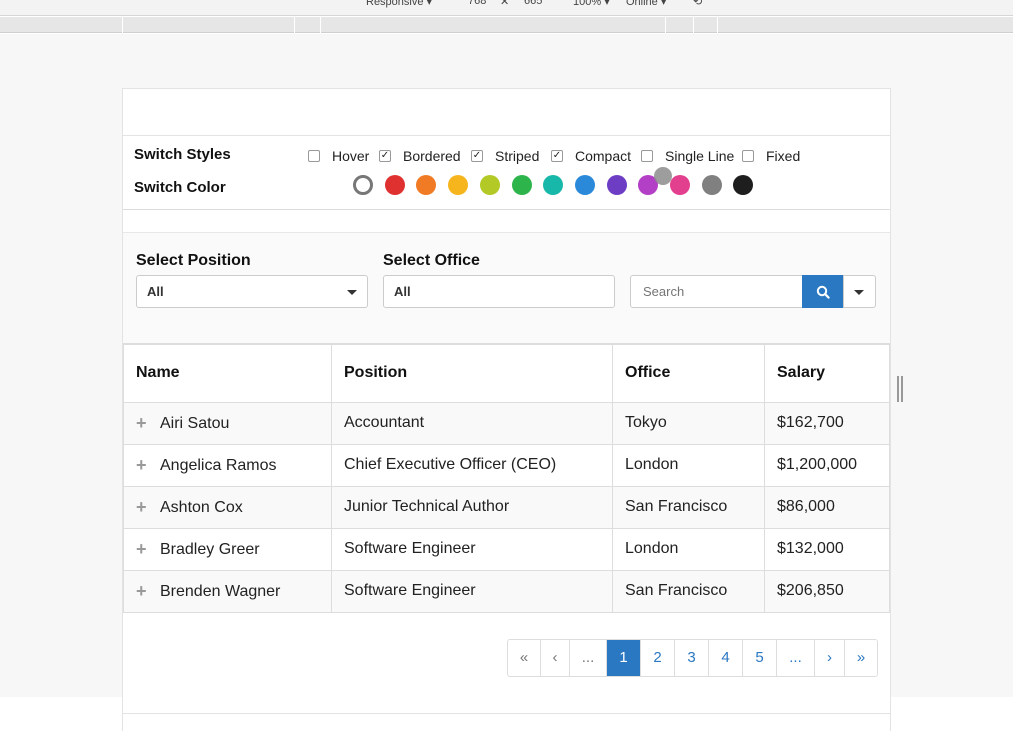 This screenshot has width=1013, height=731. I want to click on name-text: Bradley Greer, so click(210, 549).